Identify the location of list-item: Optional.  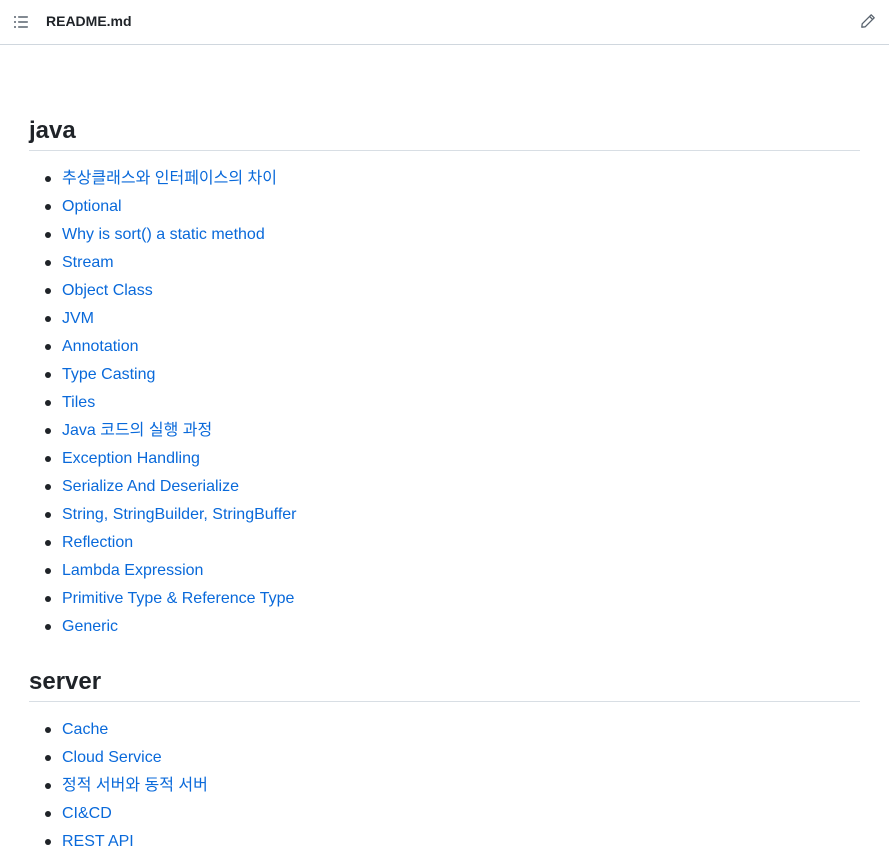
(444, 207).